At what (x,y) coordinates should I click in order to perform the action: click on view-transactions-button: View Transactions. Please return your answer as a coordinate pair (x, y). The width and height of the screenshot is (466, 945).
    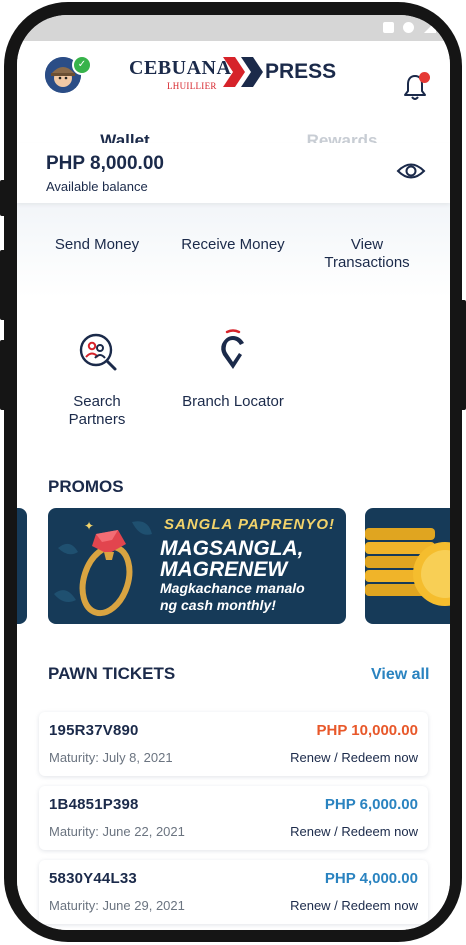
    Looking at the image, I should click on (367, 254).